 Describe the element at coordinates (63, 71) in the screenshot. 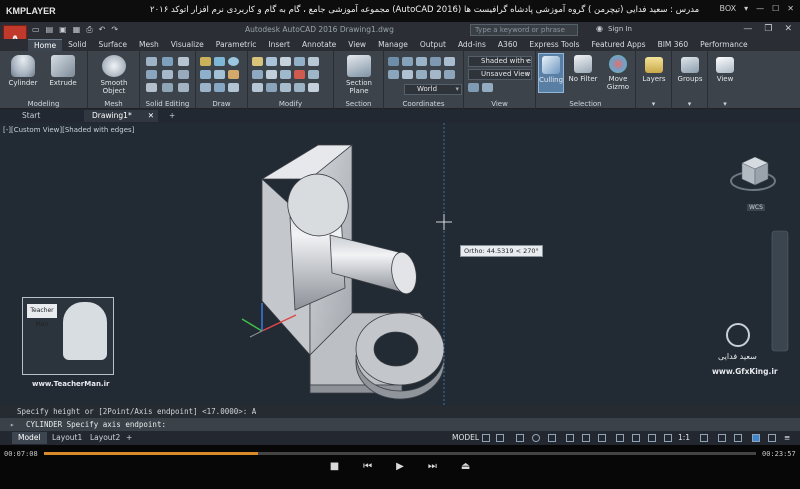

I see `extrude-button: Extrude` at that location.